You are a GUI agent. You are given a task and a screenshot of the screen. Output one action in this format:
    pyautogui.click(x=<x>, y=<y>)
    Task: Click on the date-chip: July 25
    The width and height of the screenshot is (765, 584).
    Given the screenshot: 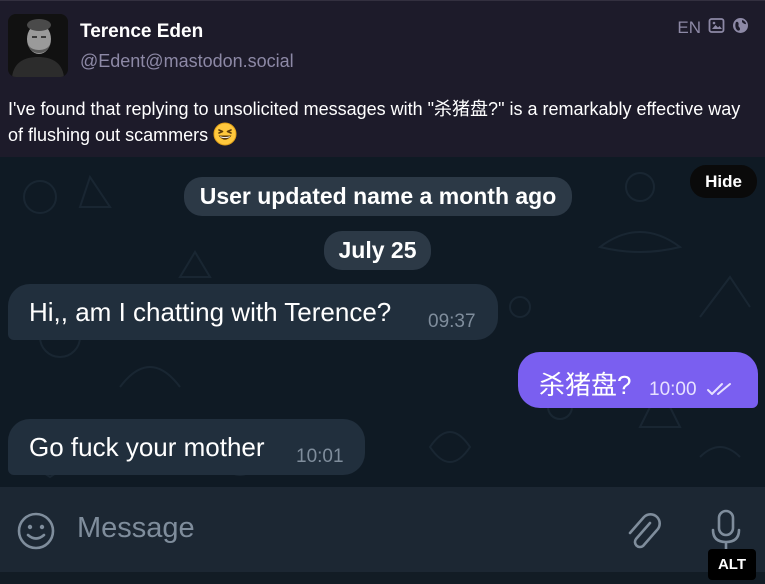 What is the action you would take?
    pyautogui.click(x=377, y=250)
    